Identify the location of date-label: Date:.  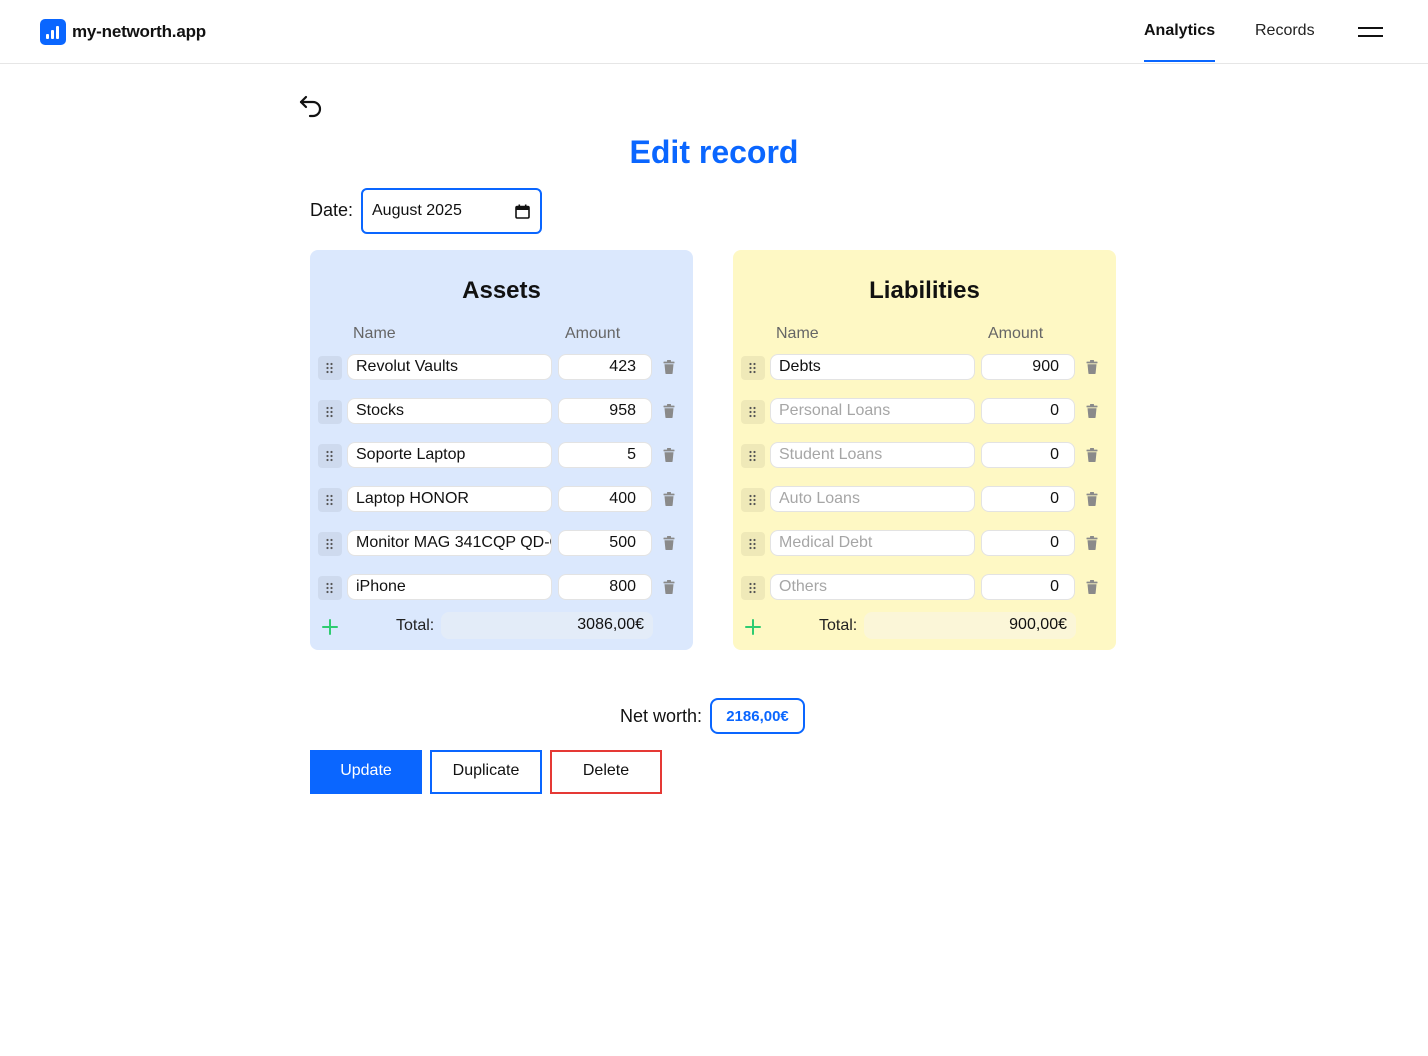
(332, 210).